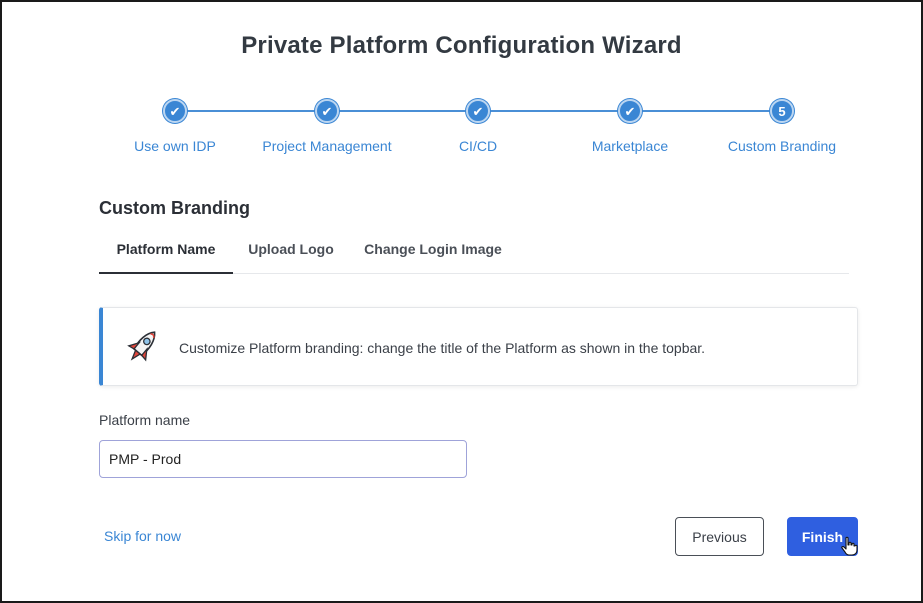 Image resolution: width=923 pixels, height=603 pixels. What do you see at coordinates (166, 253) in the screenshot?
I see `tab-platform-name: Platform Name` at bounding box center [166, 253].